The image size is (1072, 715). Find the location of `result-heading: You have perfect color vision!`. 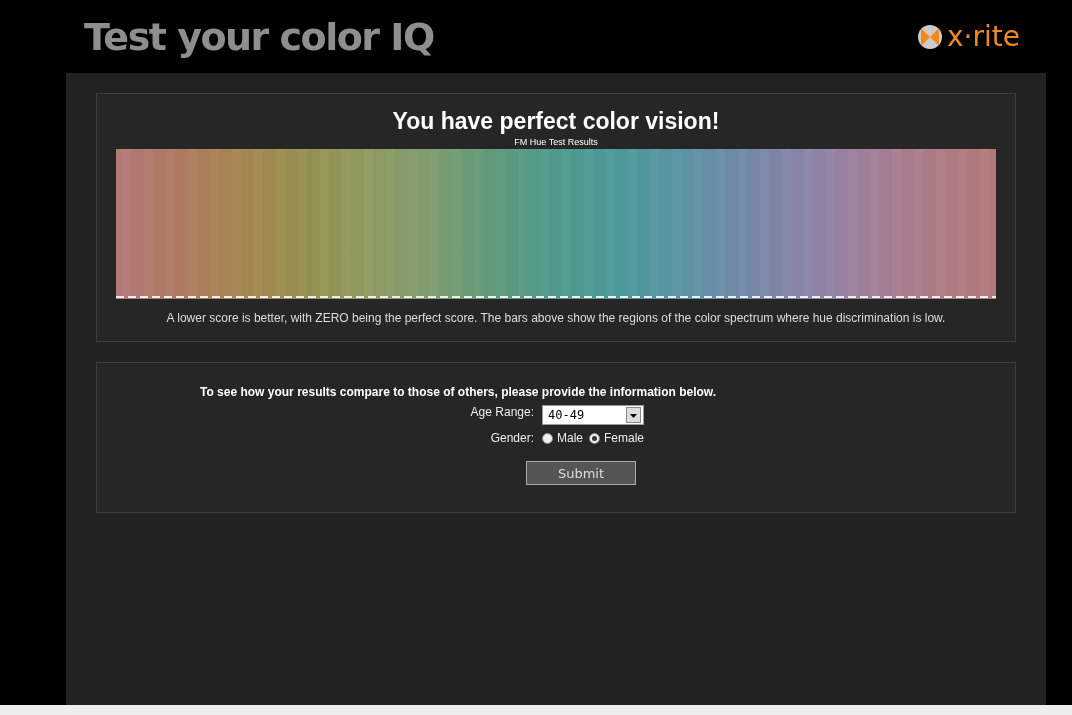

result-heading: You have perfect color vision! is located at coordinates (556, 121).